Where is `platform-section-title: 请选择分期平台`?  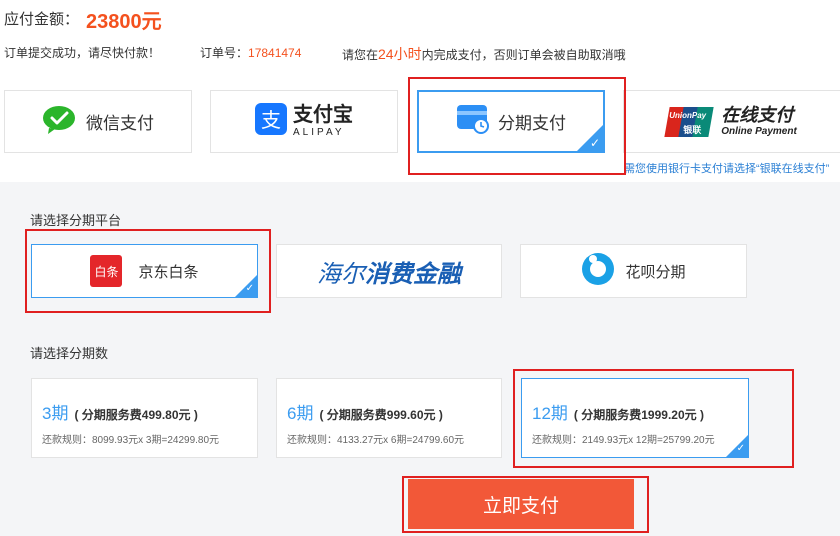
platform-section-title: 请选择分期平台 is located at coordinates (76, 220).